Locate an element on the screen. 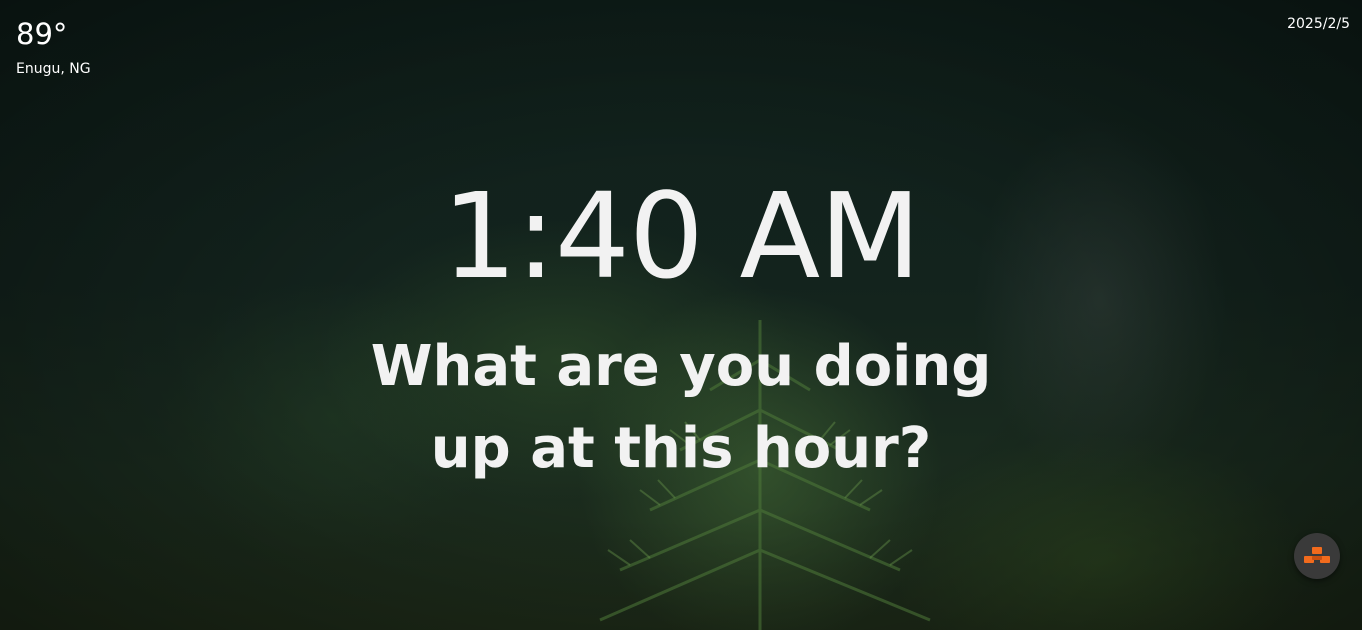 The height and width of the screenshot is (630, 1362). location: Enugu, NG is located at coordinates (53, 69).